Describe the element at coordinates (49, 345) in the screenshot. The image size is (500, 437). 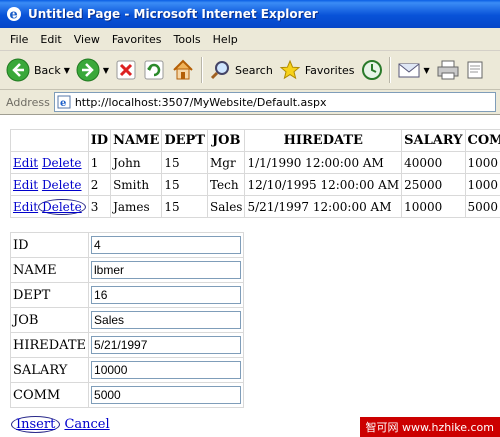
I see `field-label-hiredate: HIREDATE` at that location.